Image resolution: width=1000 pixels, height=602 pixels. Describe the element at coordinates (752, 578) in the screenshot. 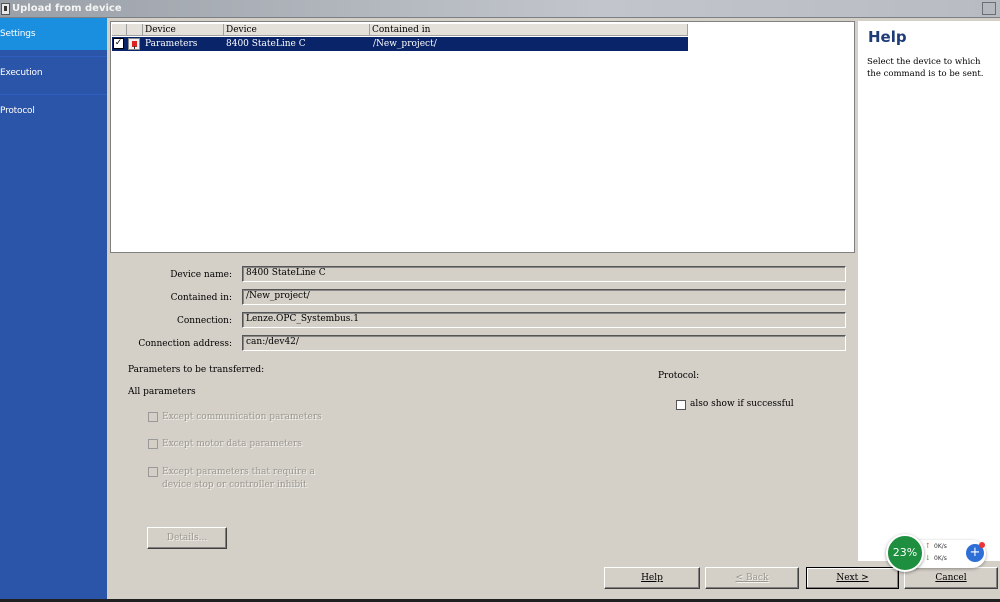

I see `back-button: < Back` at that location.